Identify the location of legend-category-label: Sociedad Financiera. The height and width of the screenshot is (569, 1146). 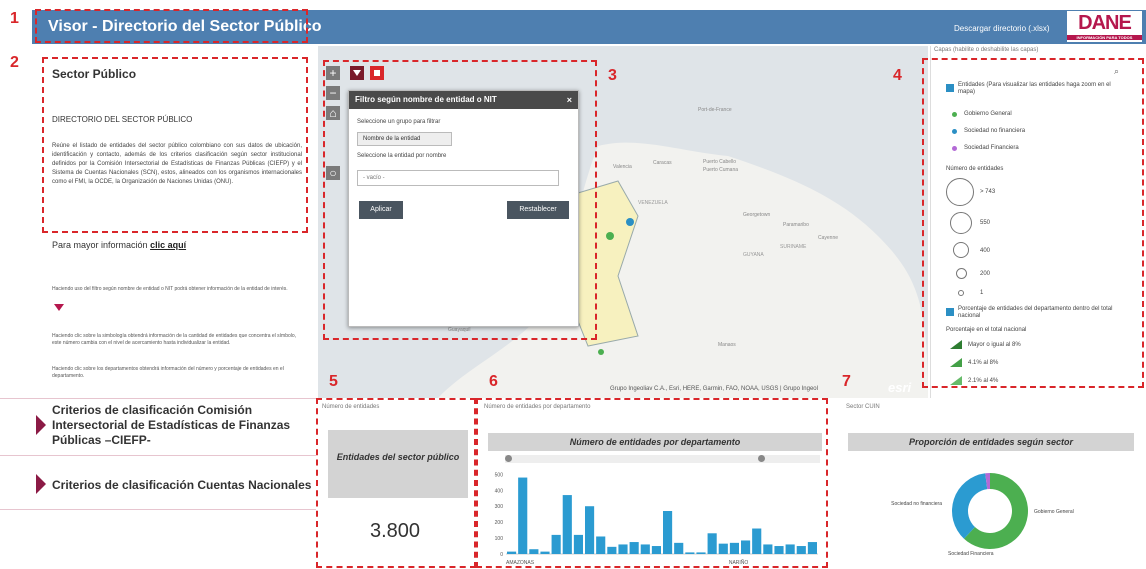
(991, 148).